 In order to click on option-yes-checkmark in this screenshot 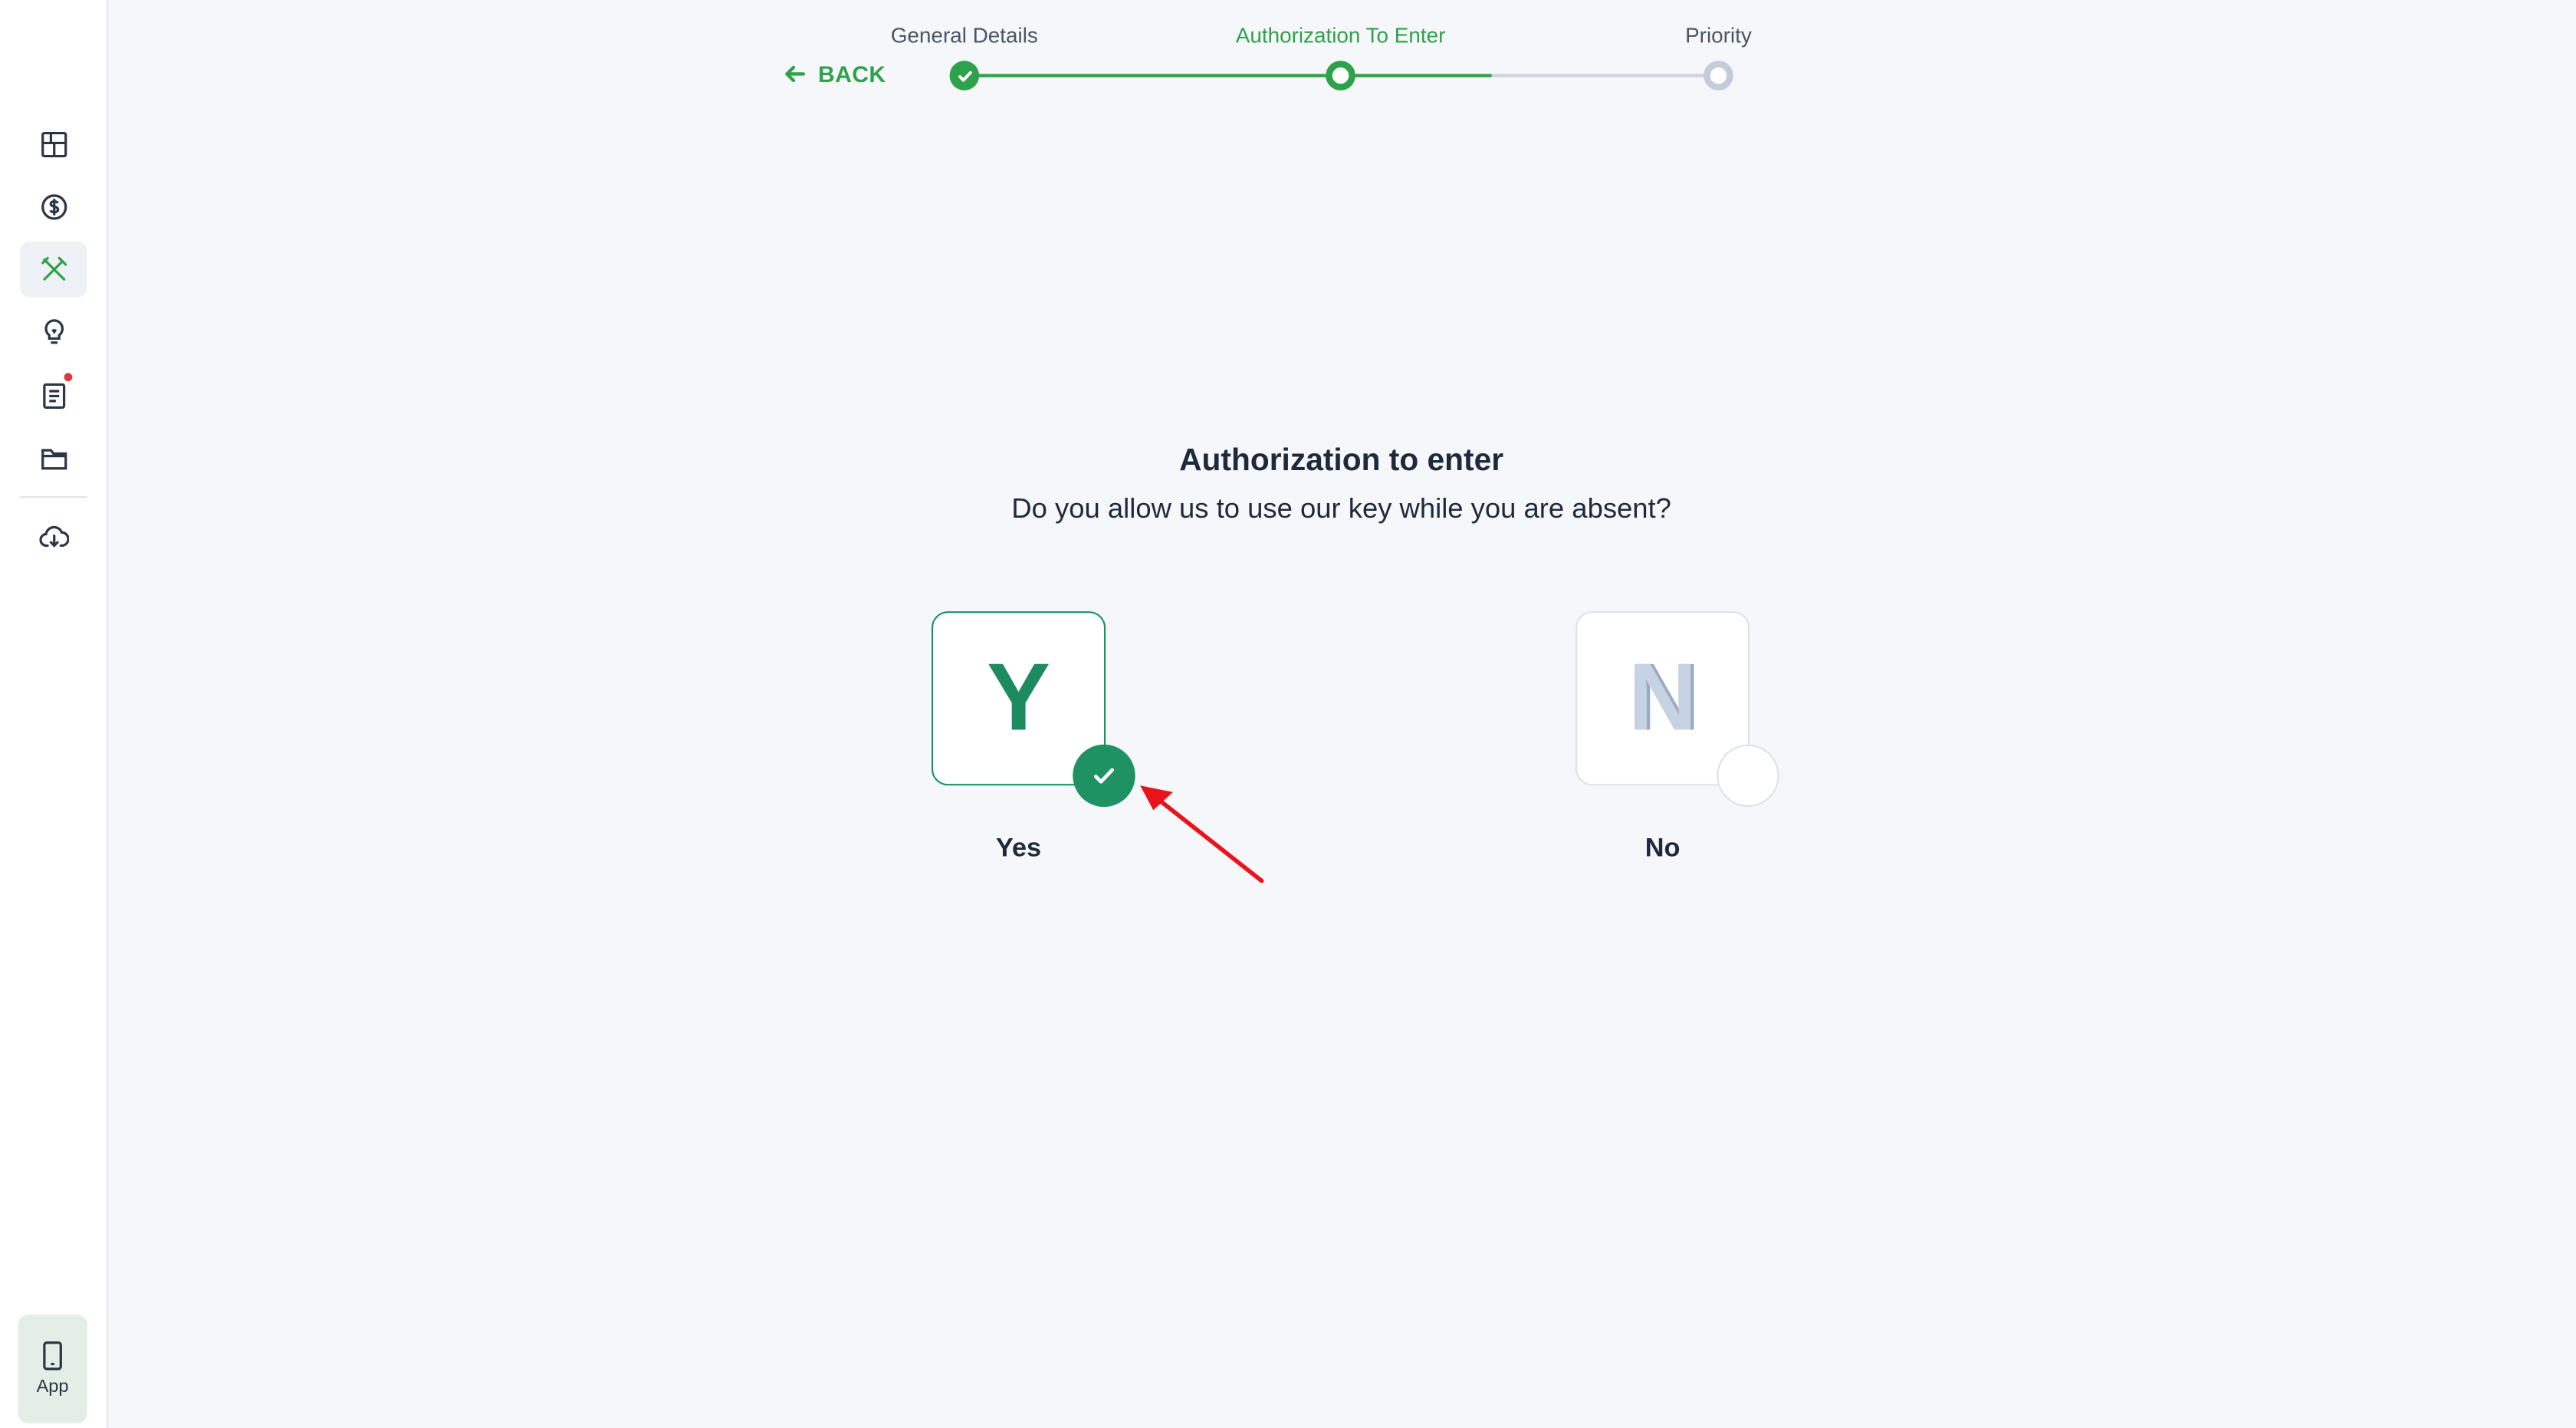, I will do `click(1104, 776)`.